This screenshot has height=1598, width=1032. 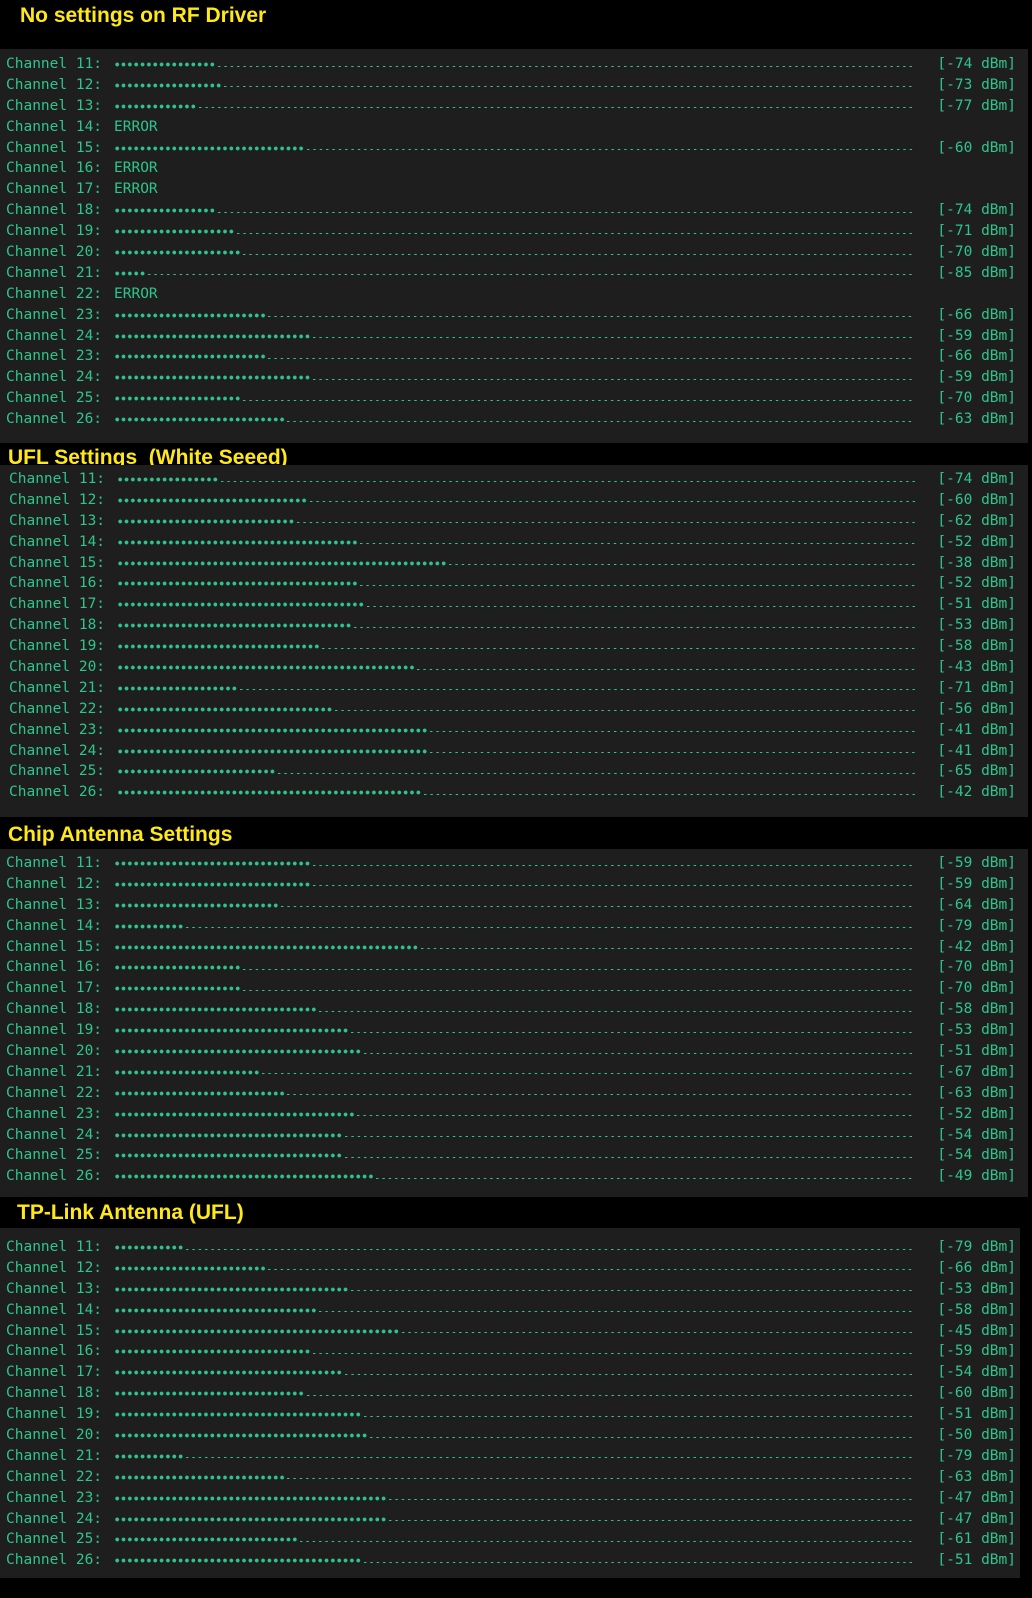 What do you see at coordinates (143, 15) in the screenshot?
I see `section-title-no-settings: No settings on RF Driver` at bounding box center [143, 15].